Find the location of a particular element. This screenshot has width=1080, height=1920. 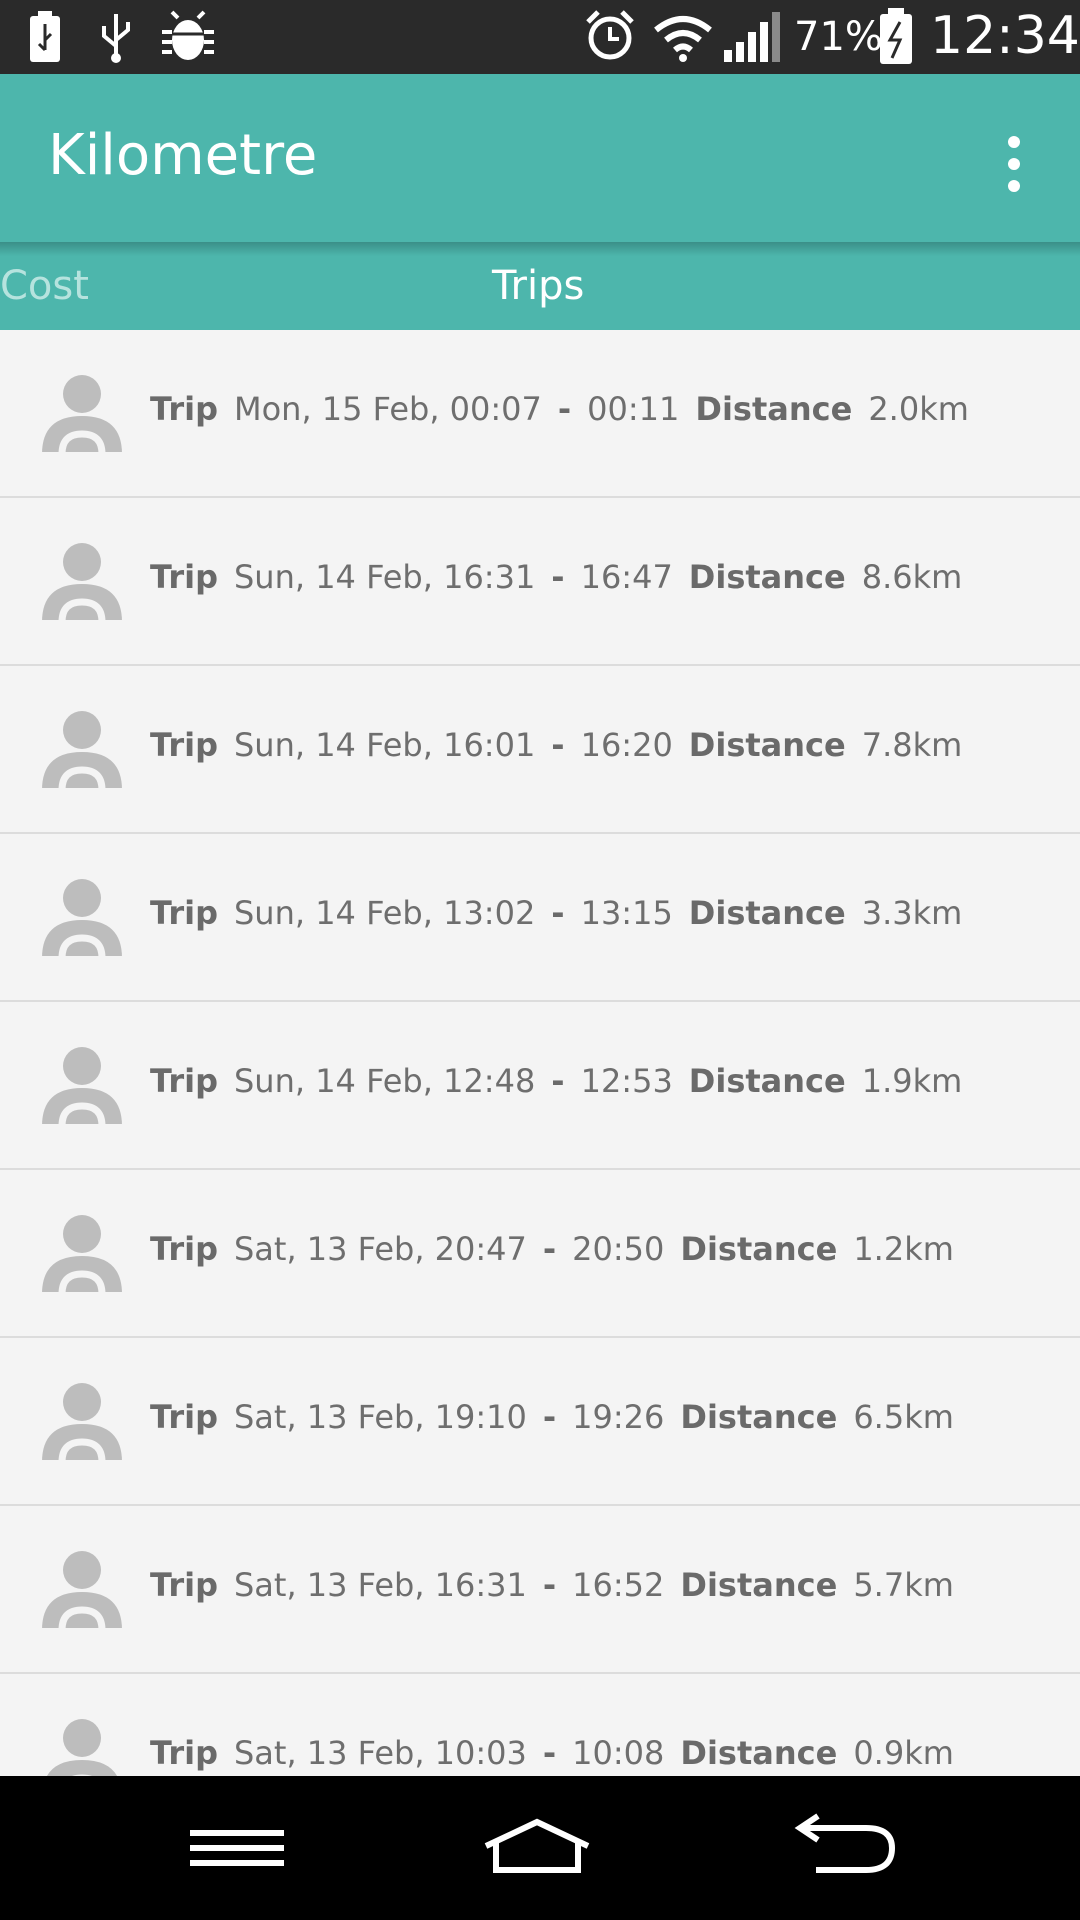

trip-start: Sat, 13 Feb, 10:03 is located at coordinates (380, 1753).